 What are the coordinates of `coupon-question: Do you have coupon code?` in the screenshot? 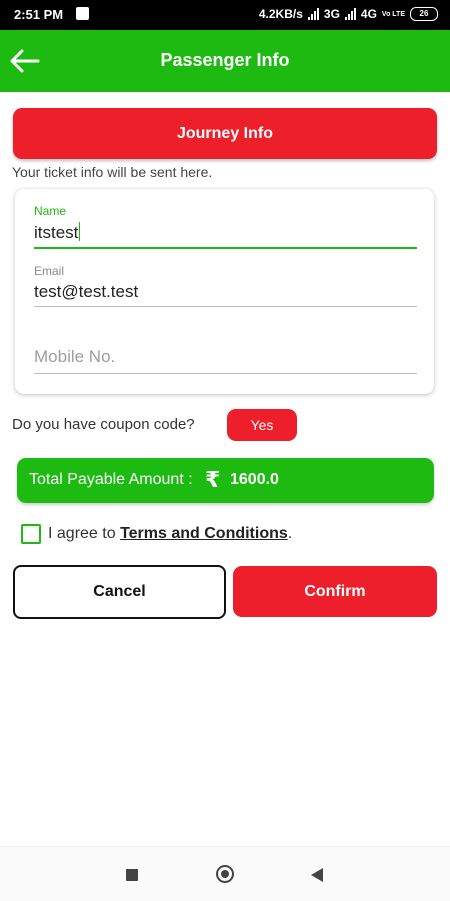 It's located at (103, 424).